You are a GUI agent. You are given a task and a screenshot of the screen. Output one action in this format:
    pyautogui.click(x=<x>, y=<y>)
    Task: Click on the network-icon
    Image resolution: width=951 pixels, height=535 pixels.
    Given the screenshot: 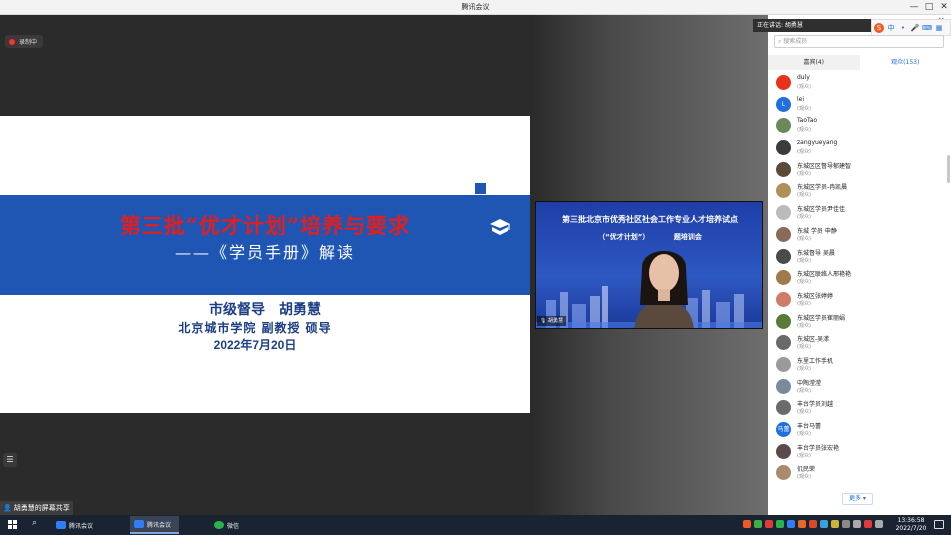 What is the action you would take?
    pyautogui.click(x=879, y=524)
    